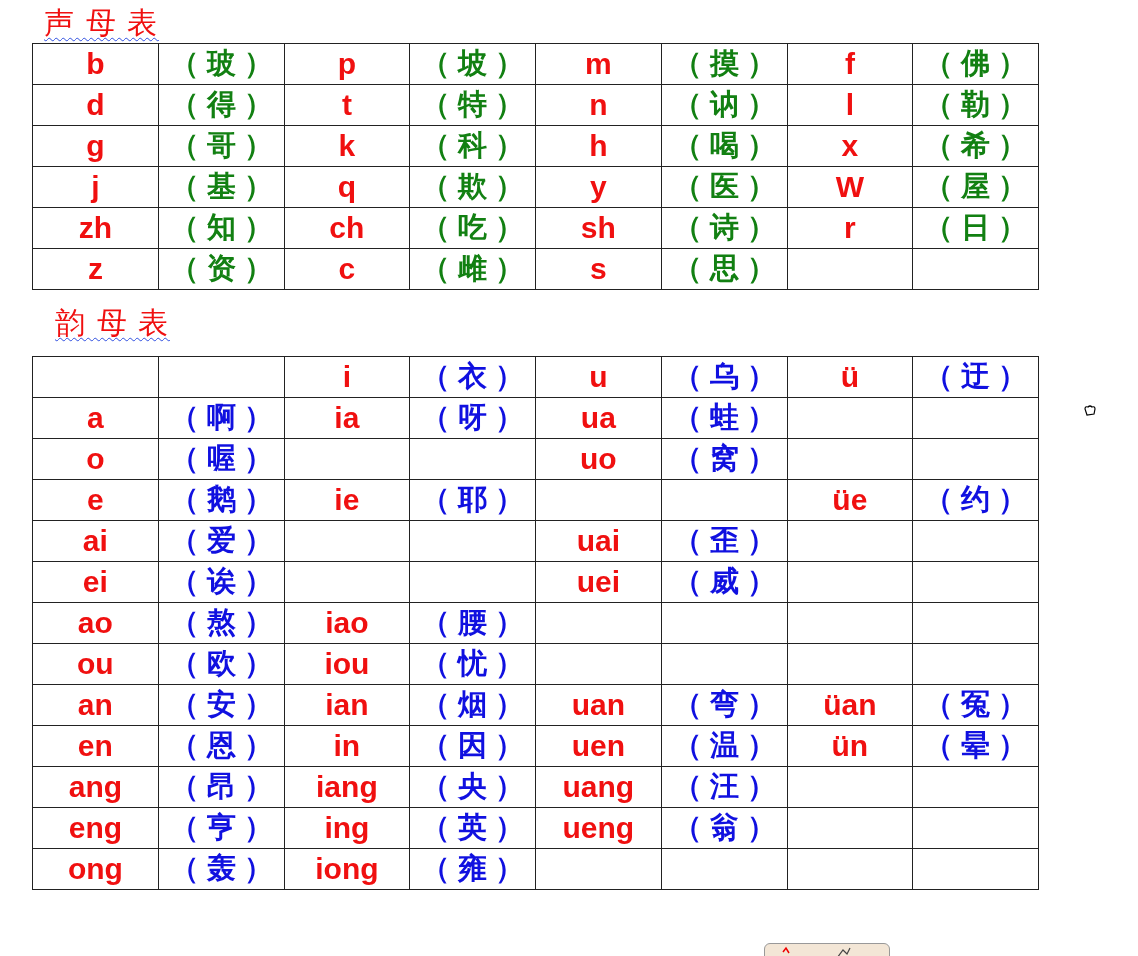 This screenshot has height=956, width=1138. What do you see at coordinates (724, 704) in the screenshot?
I see `character-text: （ 弯 ）` at bounding box center [724, 704].